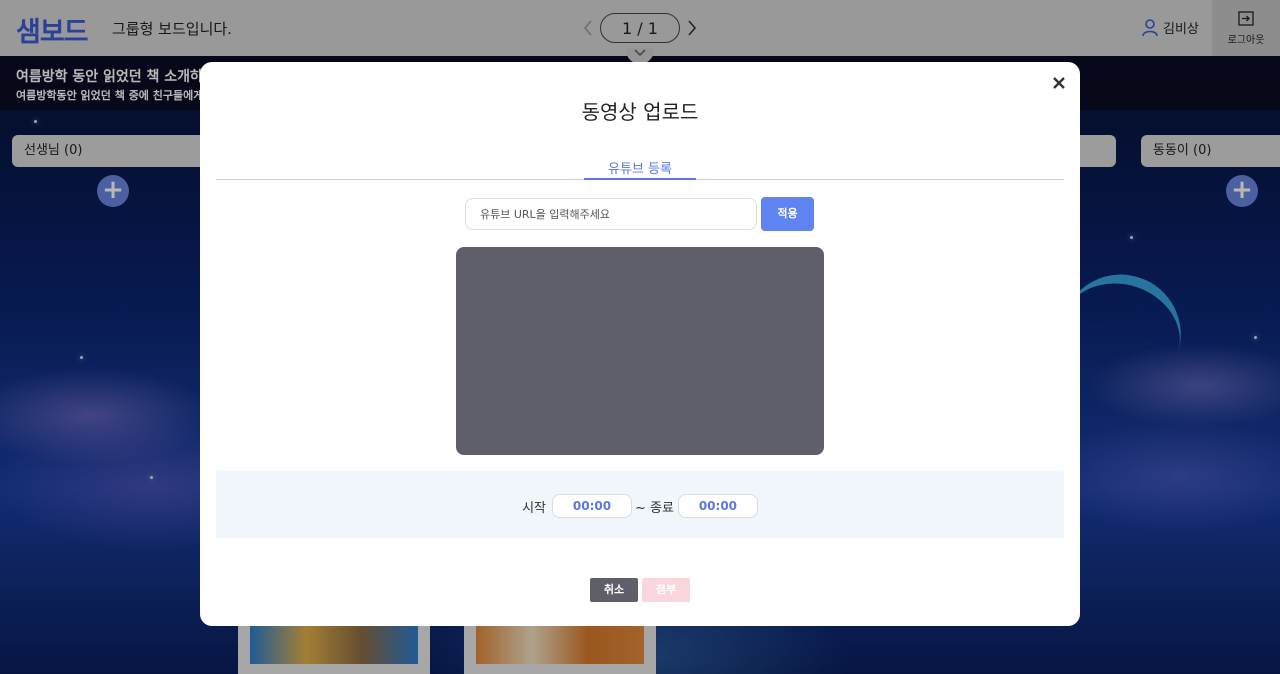 The height and width of the screenshot is (674, 1280). What do you see at coordinates (654, 508) in the screenshot?
I see `end-label: ~ 종료` at bounding box center [654, 508].